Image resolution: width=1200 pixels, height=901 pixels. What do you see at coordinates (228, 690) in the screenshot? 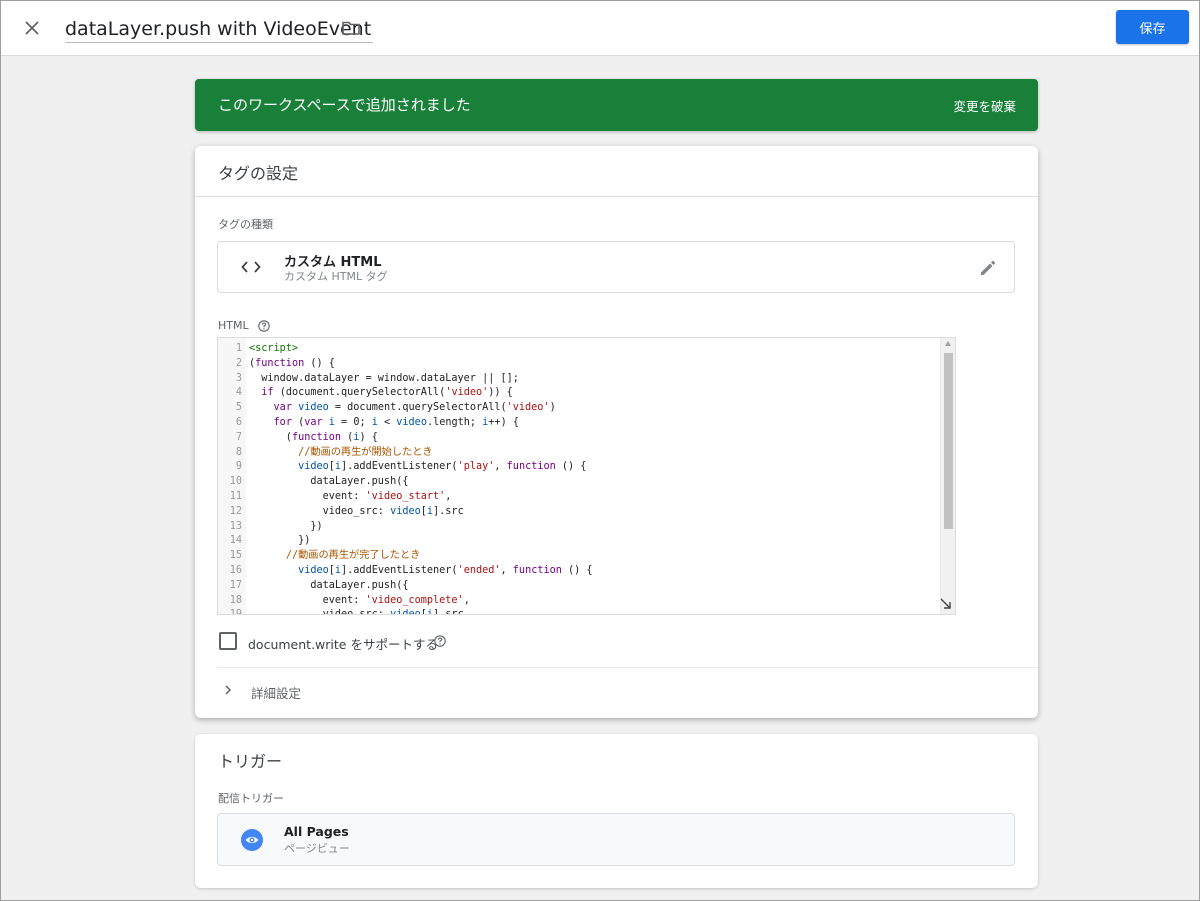
I see `chevron-right-icon` at bounding box center [228, 690].